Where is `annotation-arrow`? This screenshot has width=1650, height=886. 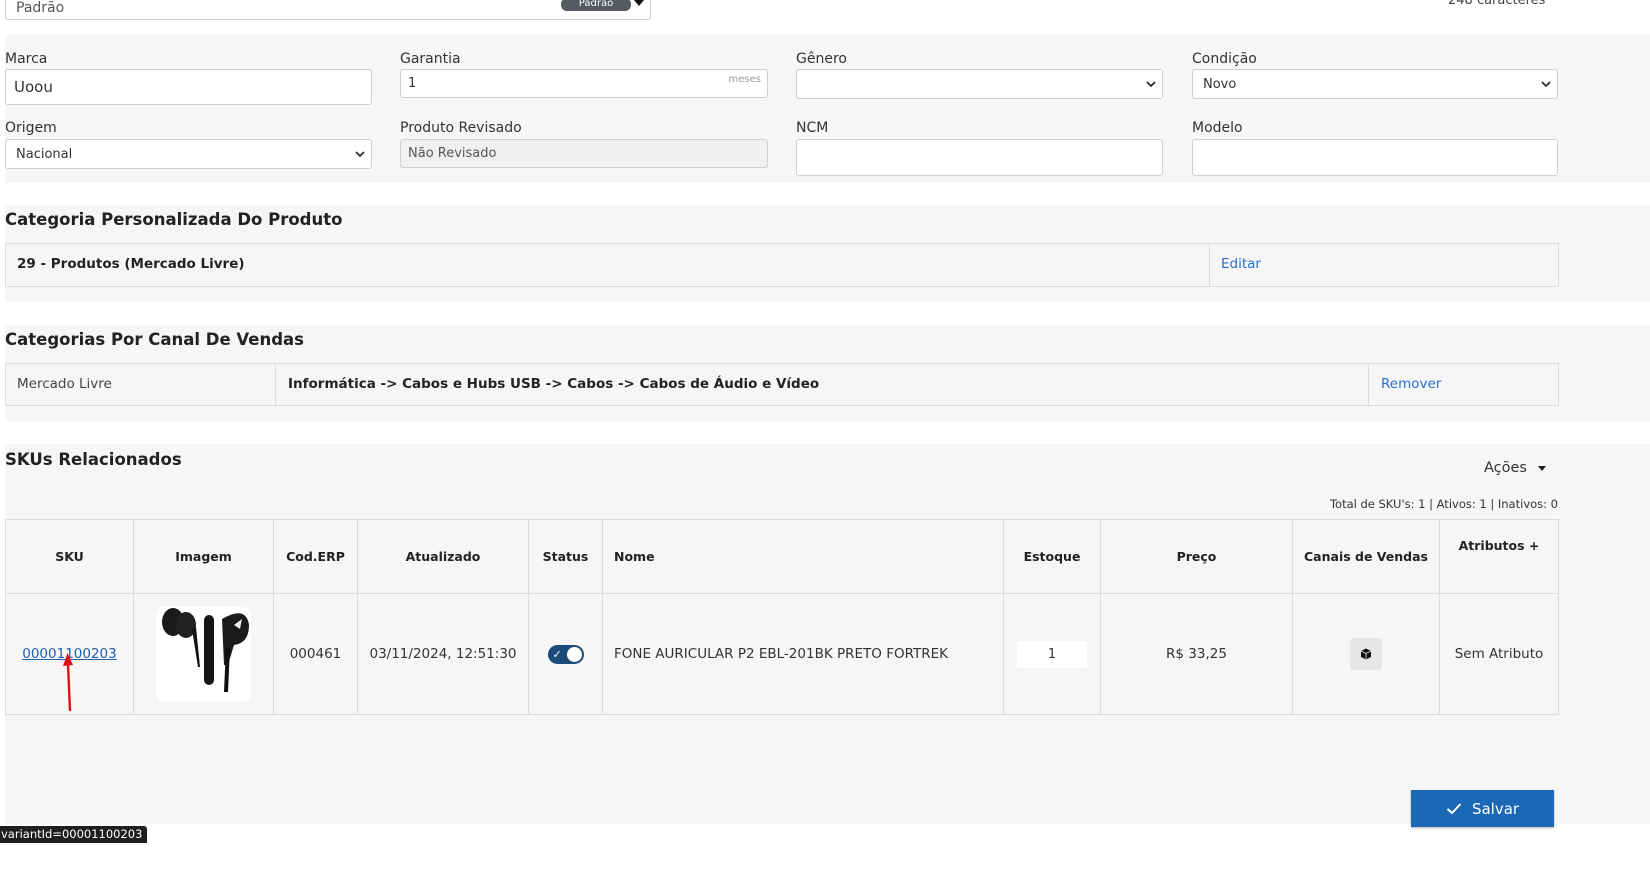 annotation-arrow is located at coordinates (68, 682).